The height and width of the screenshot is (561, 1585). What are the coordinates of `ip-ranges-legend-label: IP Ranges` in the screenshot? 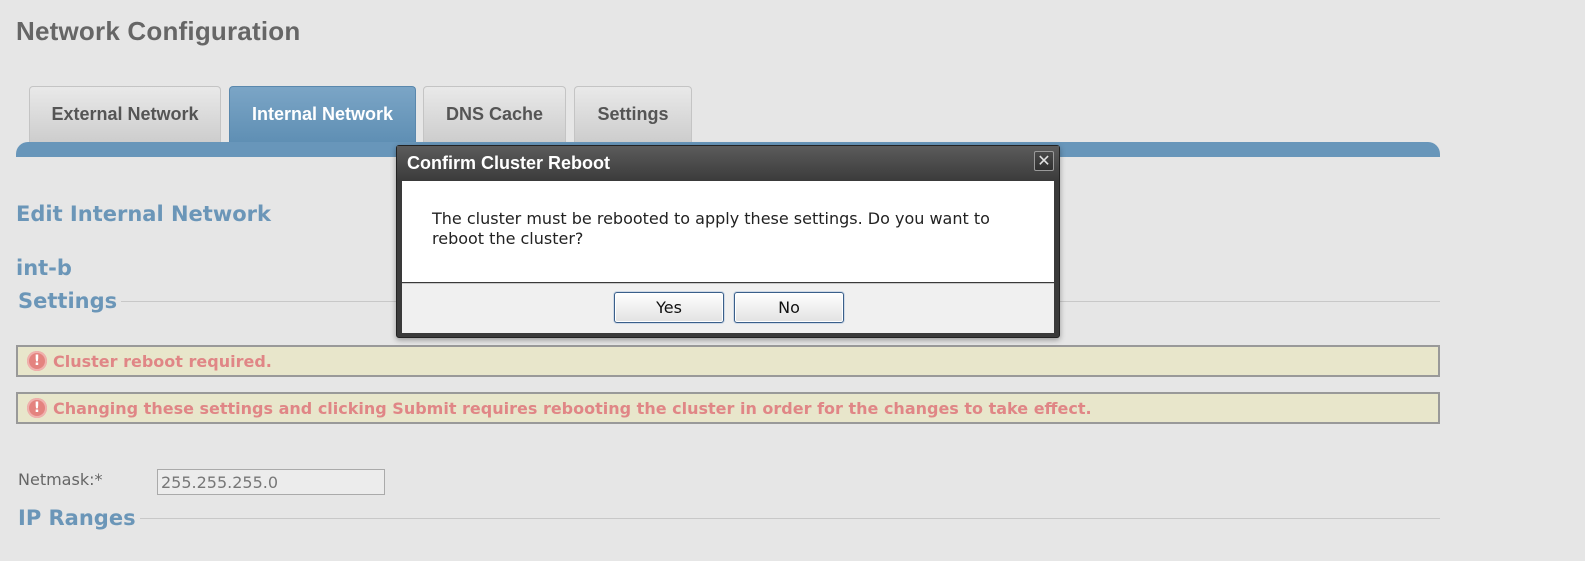 It's located at (77, 518).